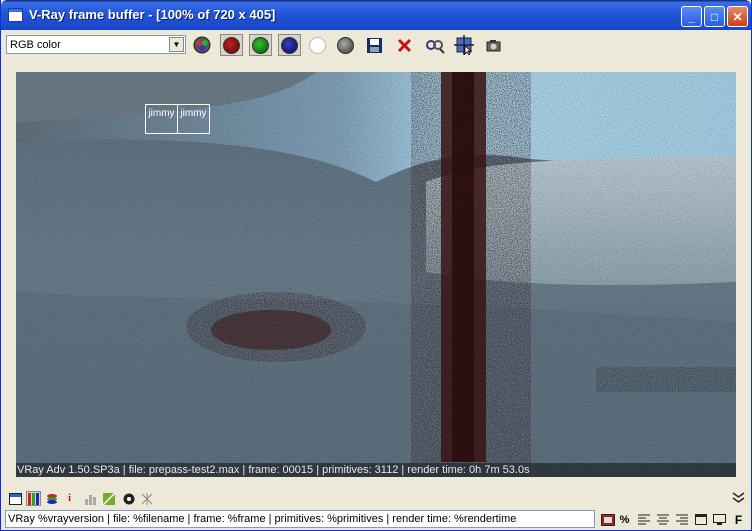  What do you see at coordinates (176, 44) in the screenshot?
I see `chevron-down-icon: ▼` at bounding box center [176, 44].